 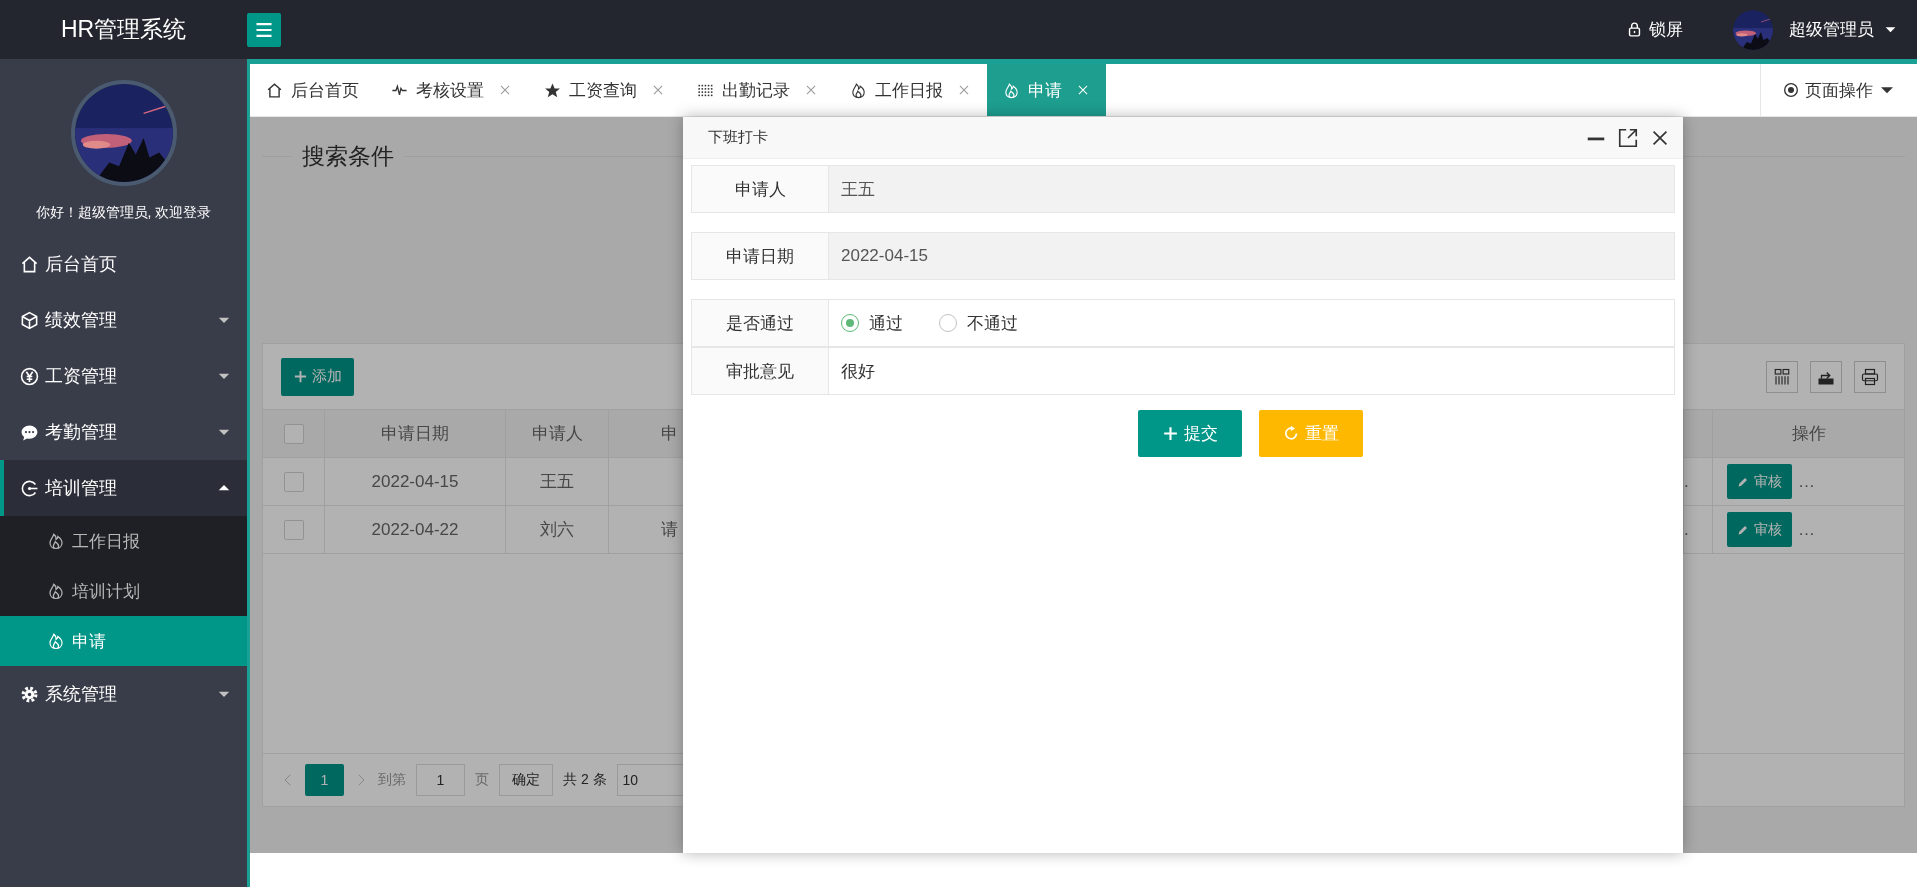 I want to click on page-input: 1, so click(x=440, y=780).